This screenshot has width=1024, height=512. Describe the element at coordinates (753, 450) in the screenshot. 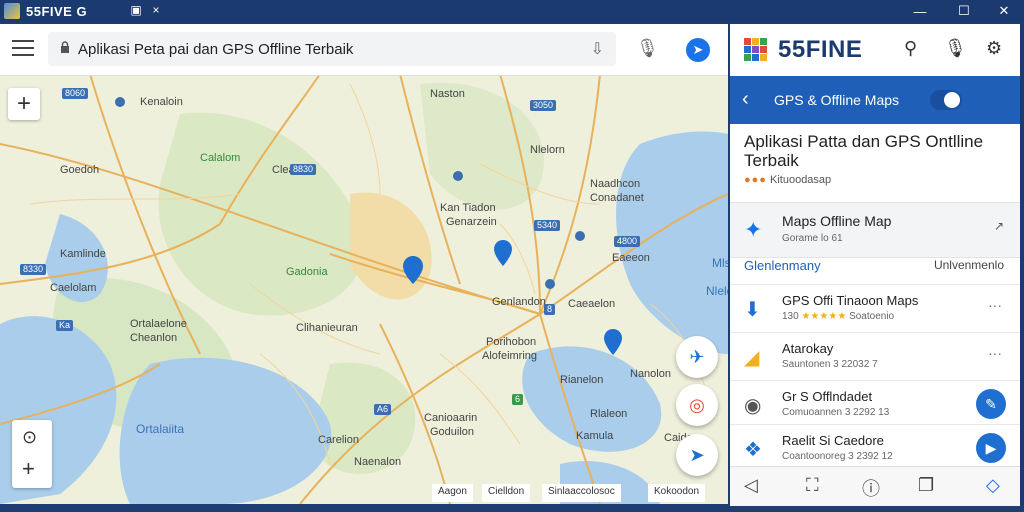

I see `cube-icon: ❖` at that location.